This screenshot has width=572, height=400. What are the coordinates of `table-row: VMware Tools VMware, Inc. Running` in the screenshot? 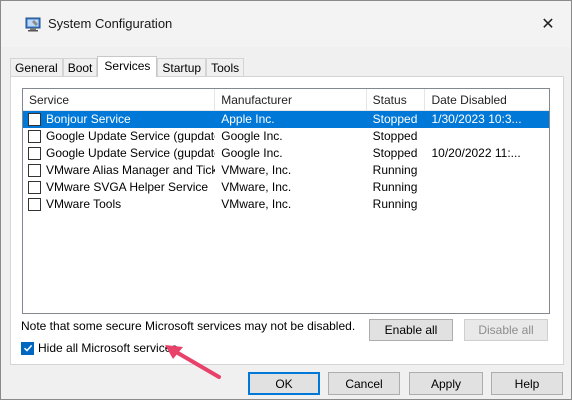 It's located at (286, 204).